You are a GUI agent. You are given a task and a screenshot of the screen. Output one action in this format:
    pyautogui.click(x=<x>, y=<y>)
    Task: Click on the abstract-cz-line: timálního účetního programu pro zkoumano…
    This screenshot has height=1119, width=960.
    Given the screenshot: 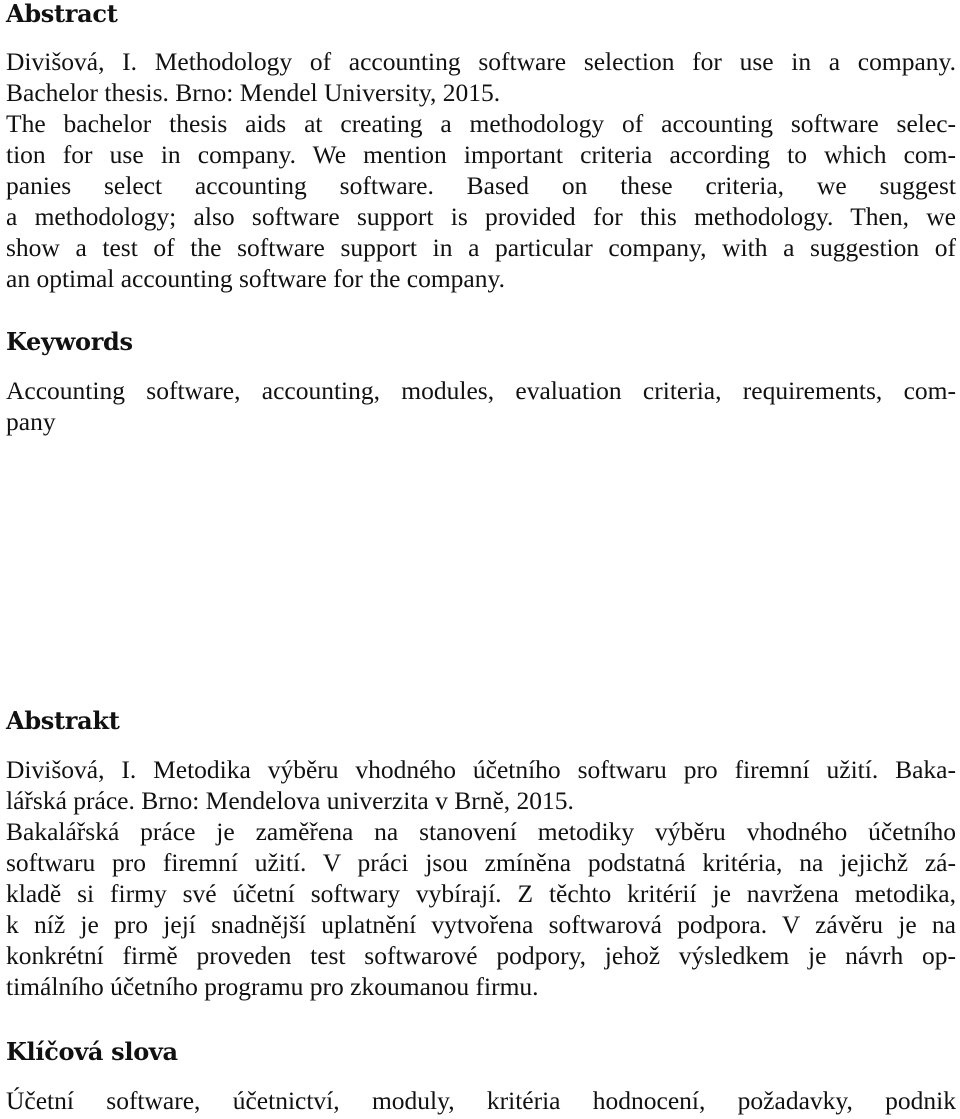 What is the action you would take?
    pyautogui.click(x=272, y=986)
    